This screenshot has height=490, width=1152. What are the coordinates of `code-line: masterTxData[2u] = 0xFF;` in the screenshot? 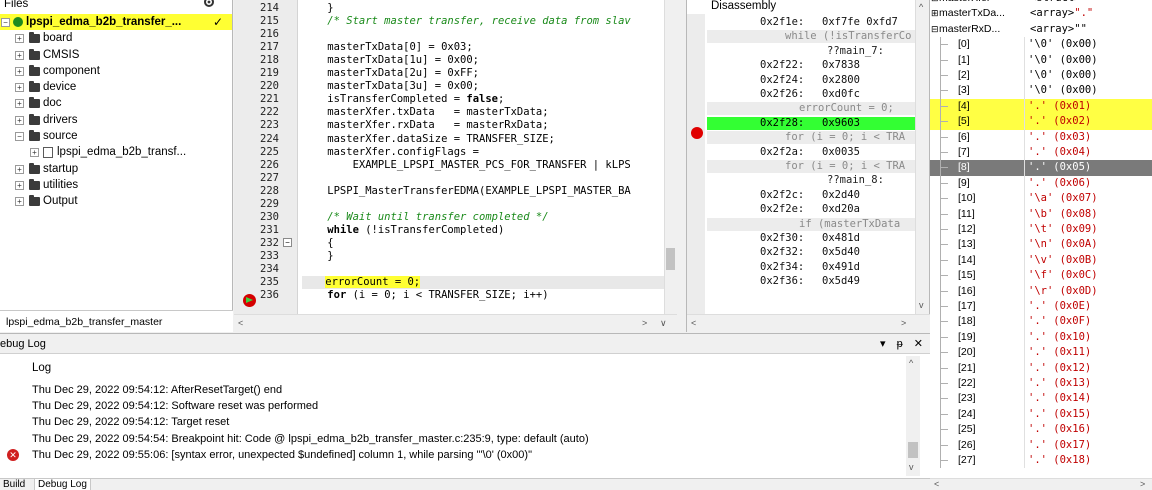 It's located at (390, 73).